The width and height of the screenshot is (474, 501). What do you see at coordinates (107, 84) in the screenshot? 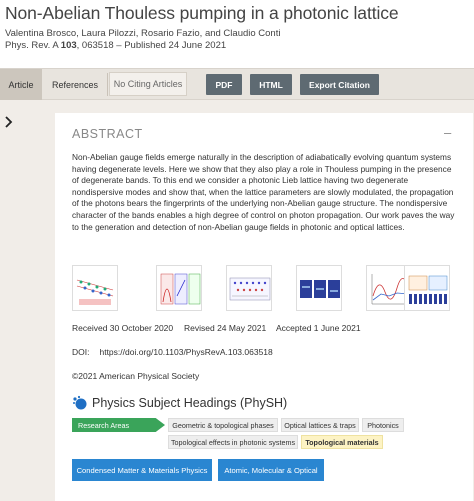
I see `tab-divider` at bounding box center [107, 84].